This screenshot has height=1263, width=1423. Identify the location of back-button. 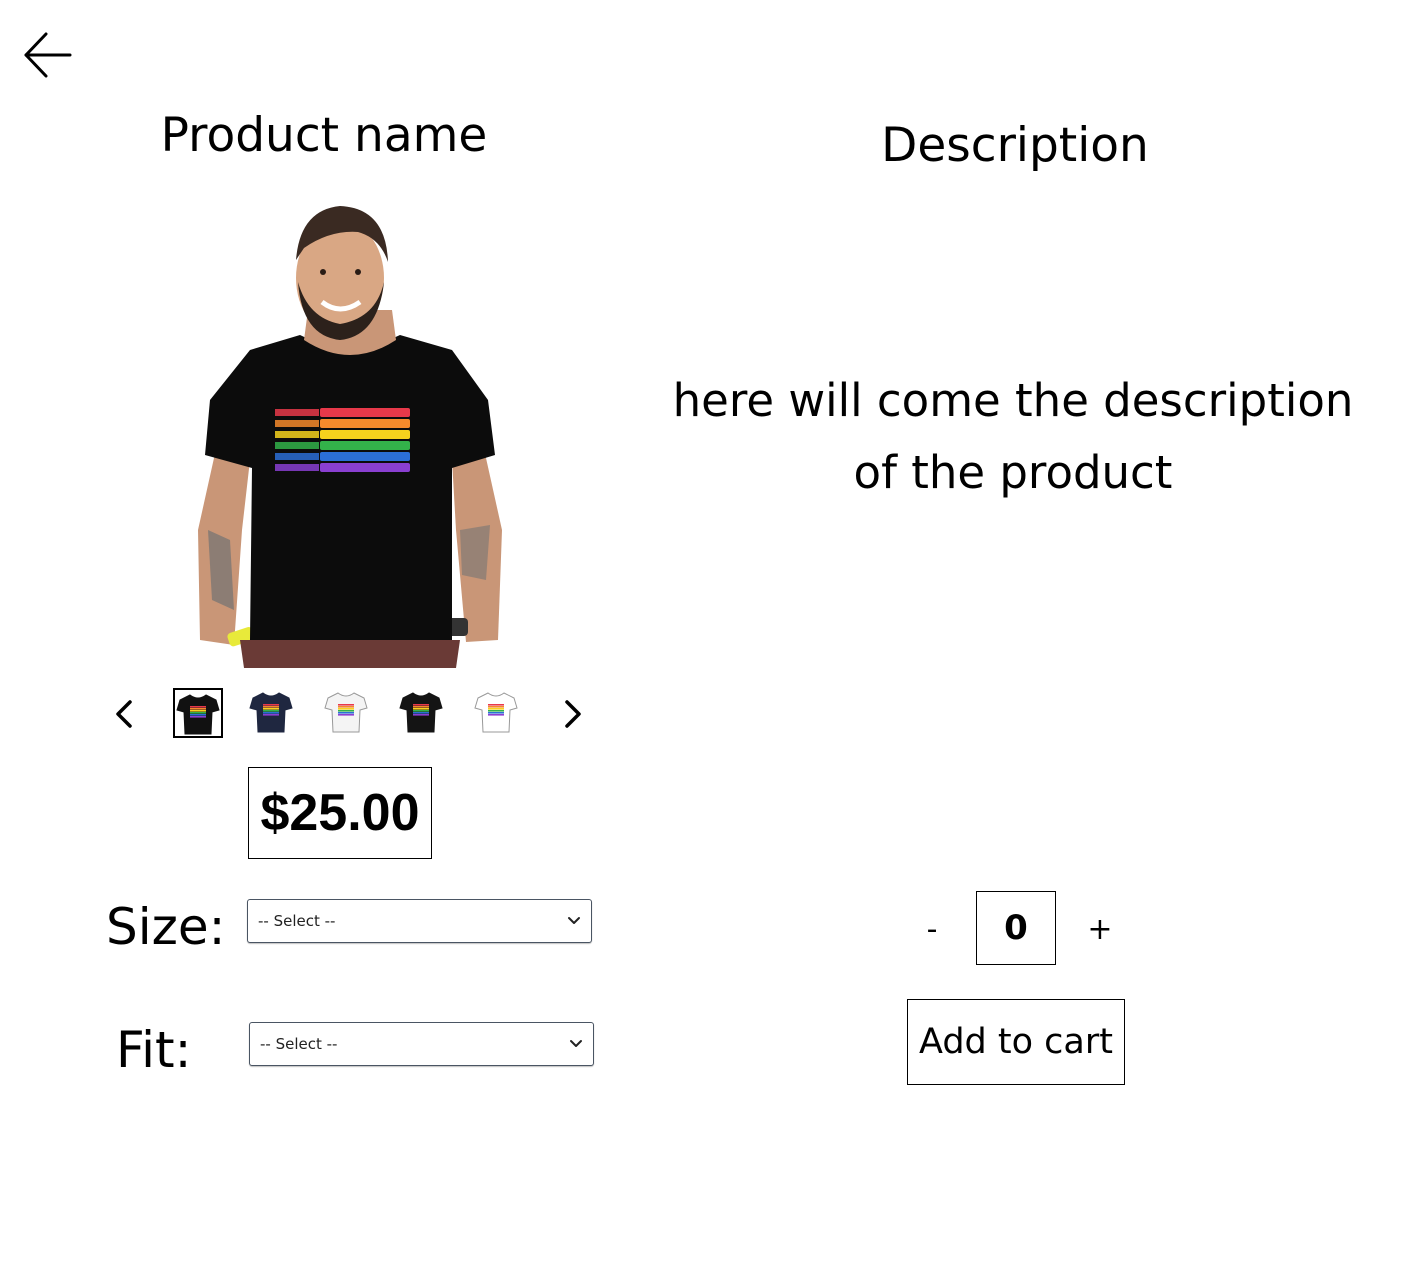
(48, 55).